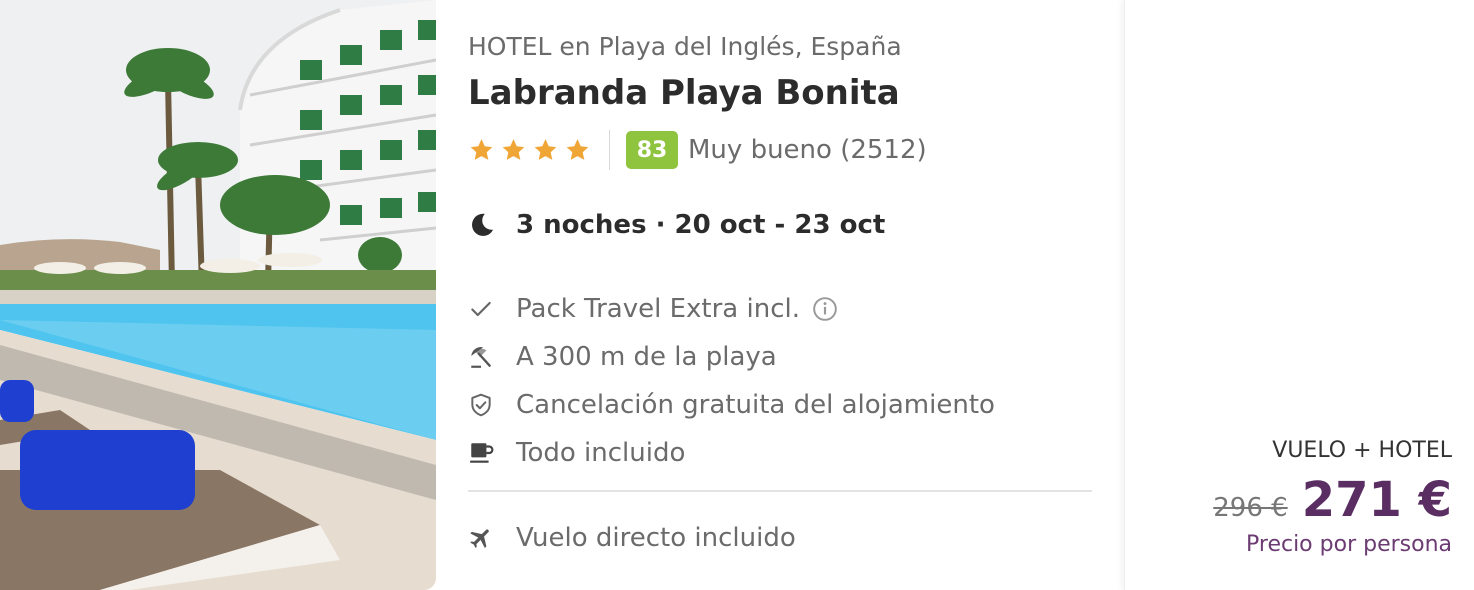 The width and height of the screenshot is (1474, 590). I want to click on stay-dates-text: 3 noches · 20 oct - 23 oct, so click(701, 225).